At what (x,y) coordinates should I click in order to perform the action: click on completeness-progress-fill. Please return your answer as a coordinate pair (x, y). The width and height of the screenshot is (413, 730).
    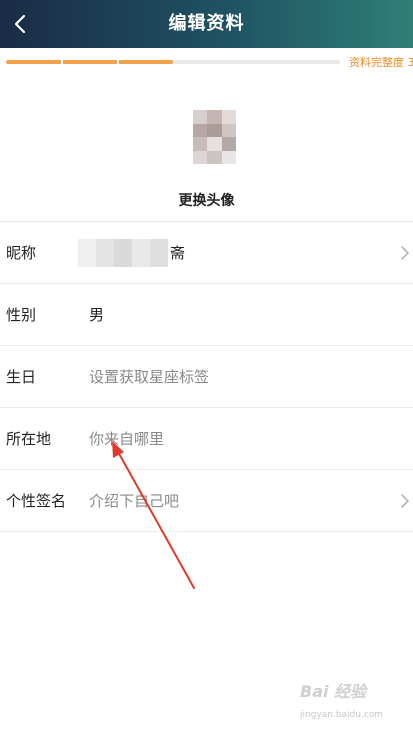
    Looking at the image, I should click on (89, 62).